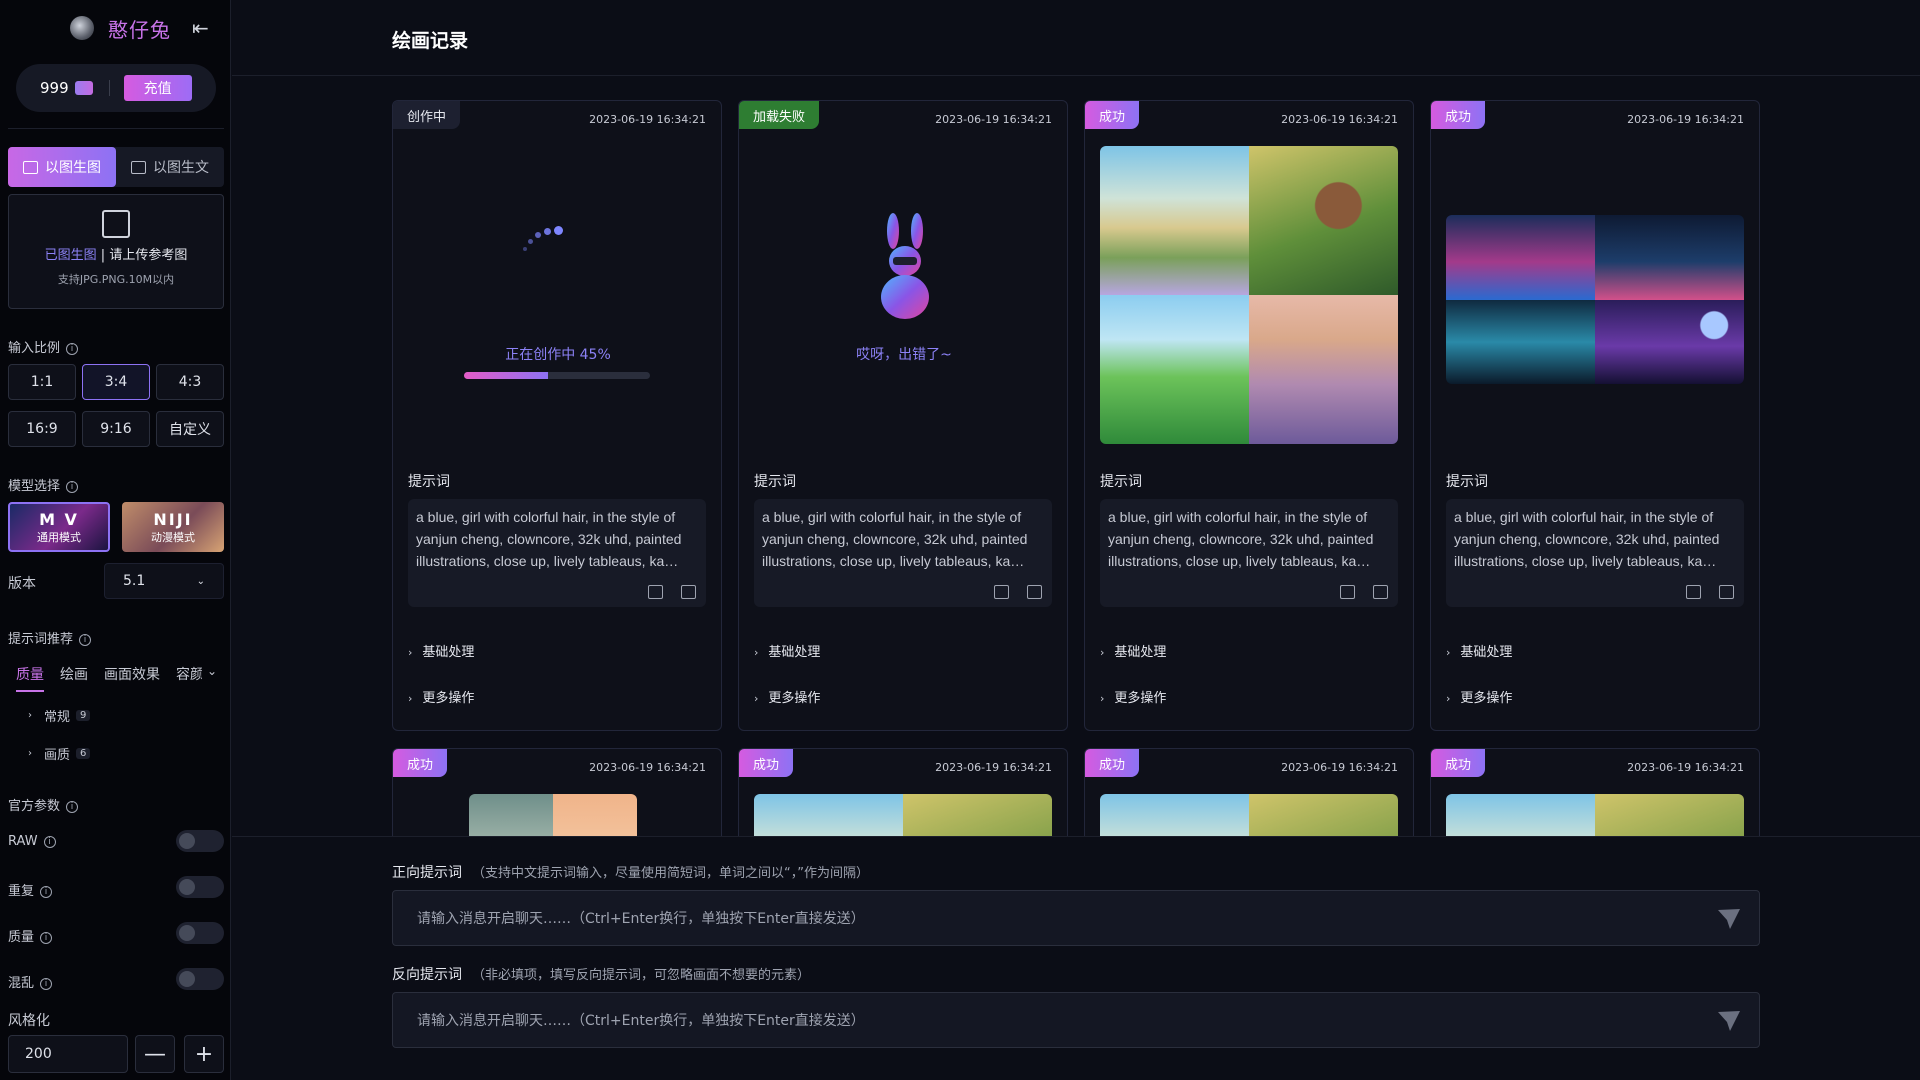  Describe the element at coordinates (164, 581) in the screenshot. I see `version-select: 5.1 ⌄` at that location.